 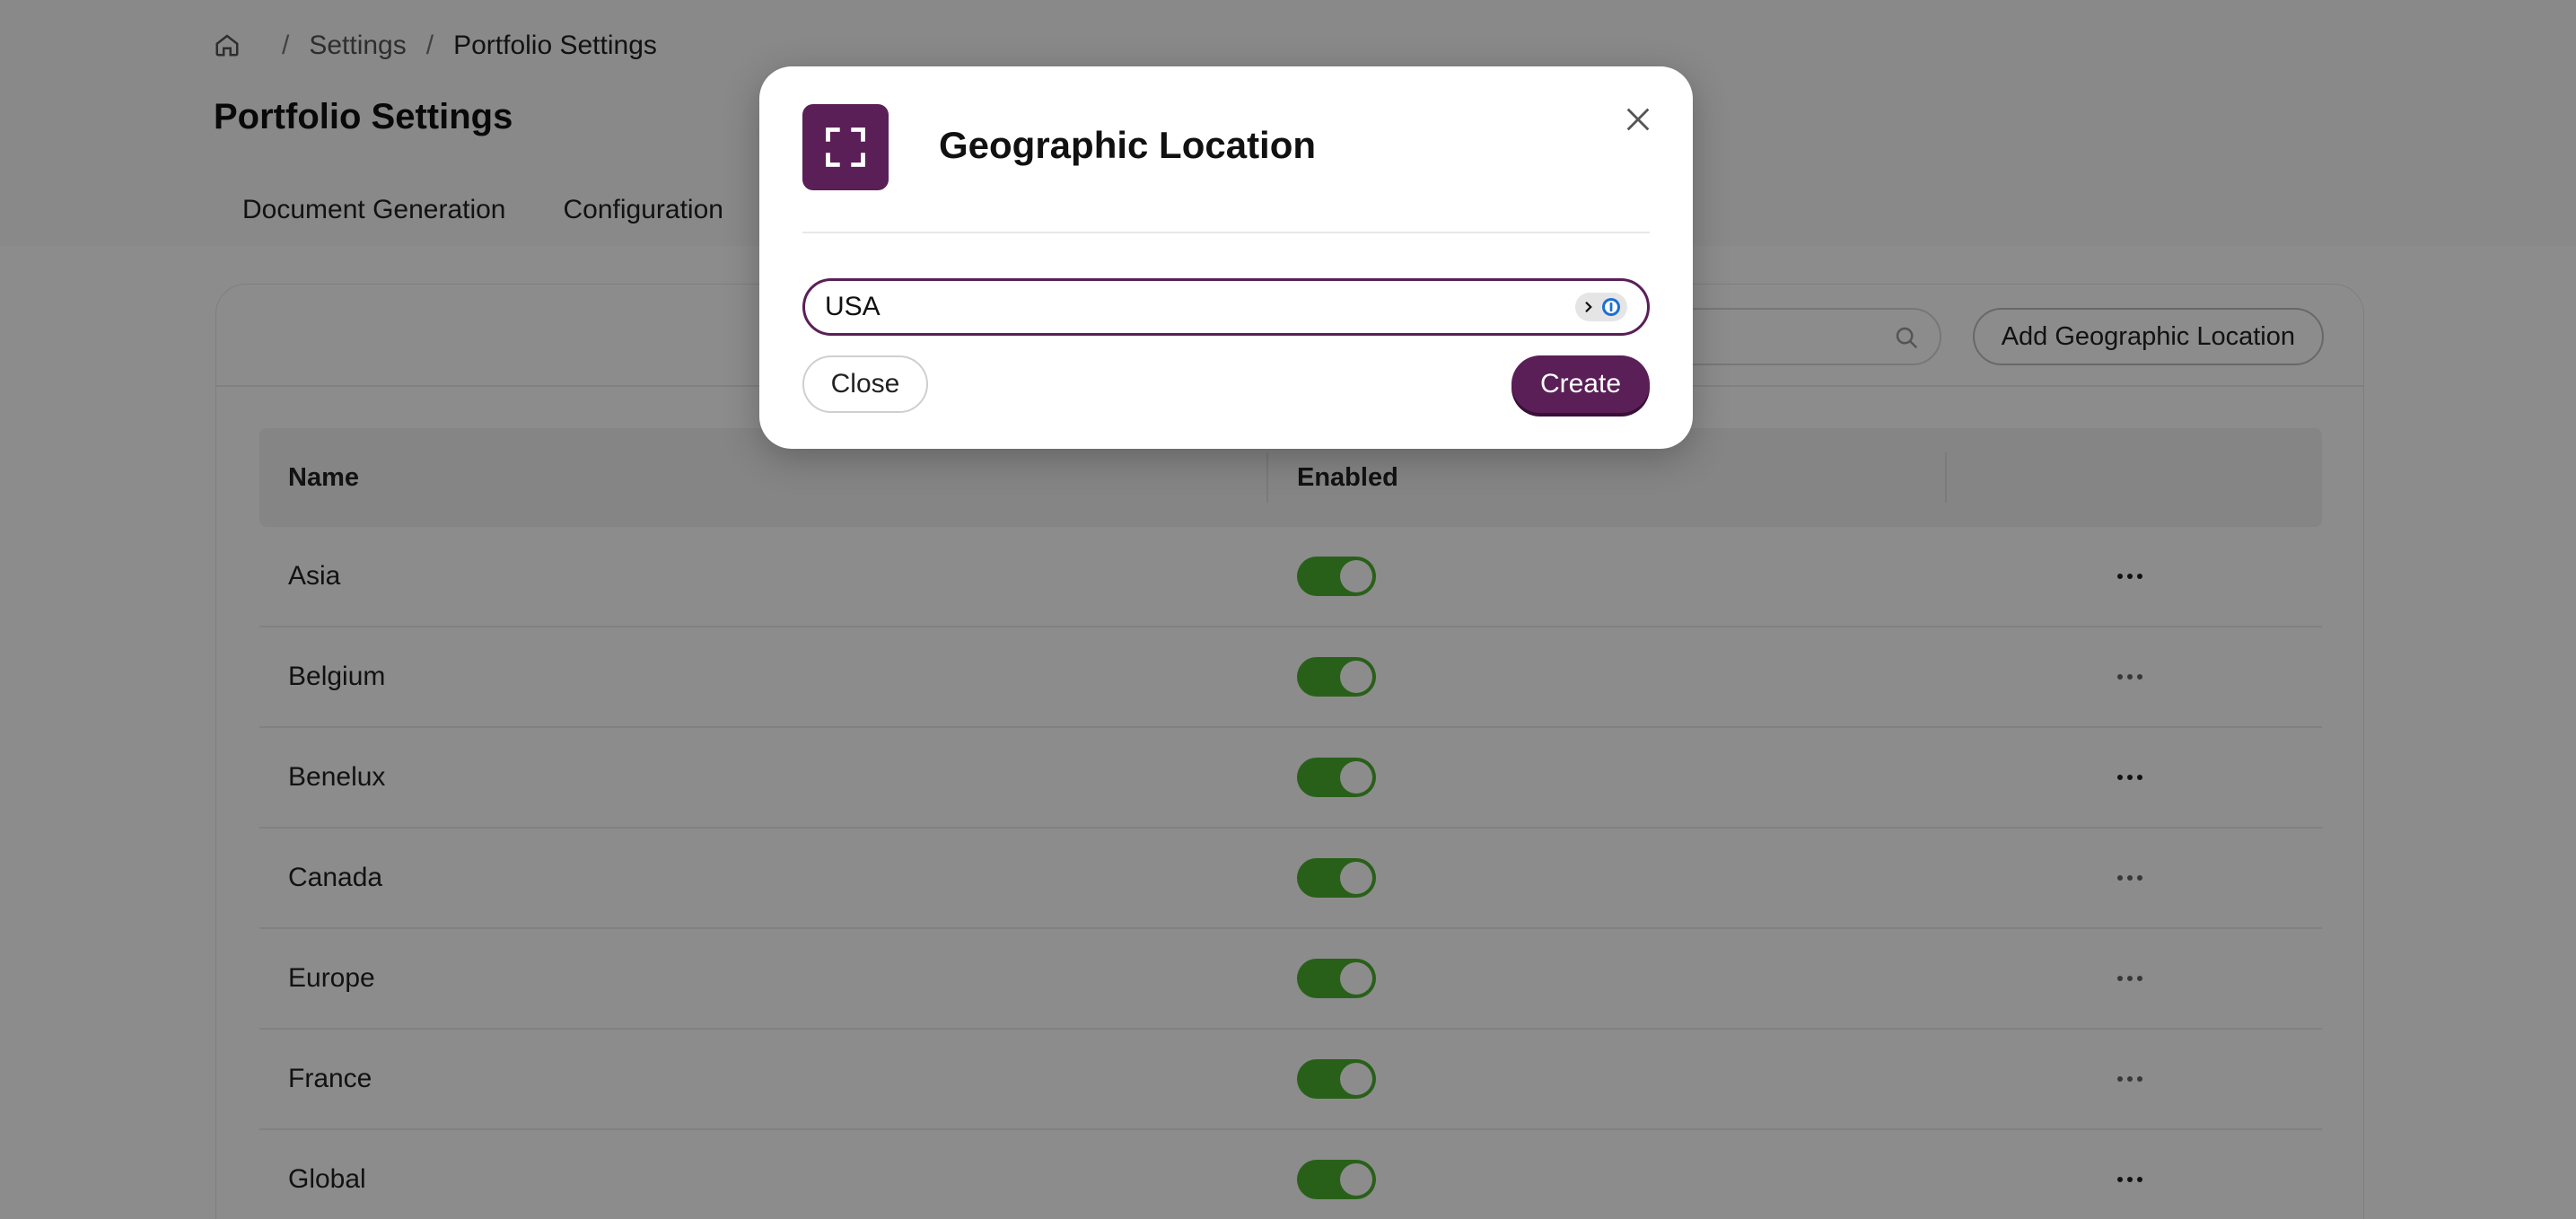 I want to click on divider, so click(x=1226, y=233).